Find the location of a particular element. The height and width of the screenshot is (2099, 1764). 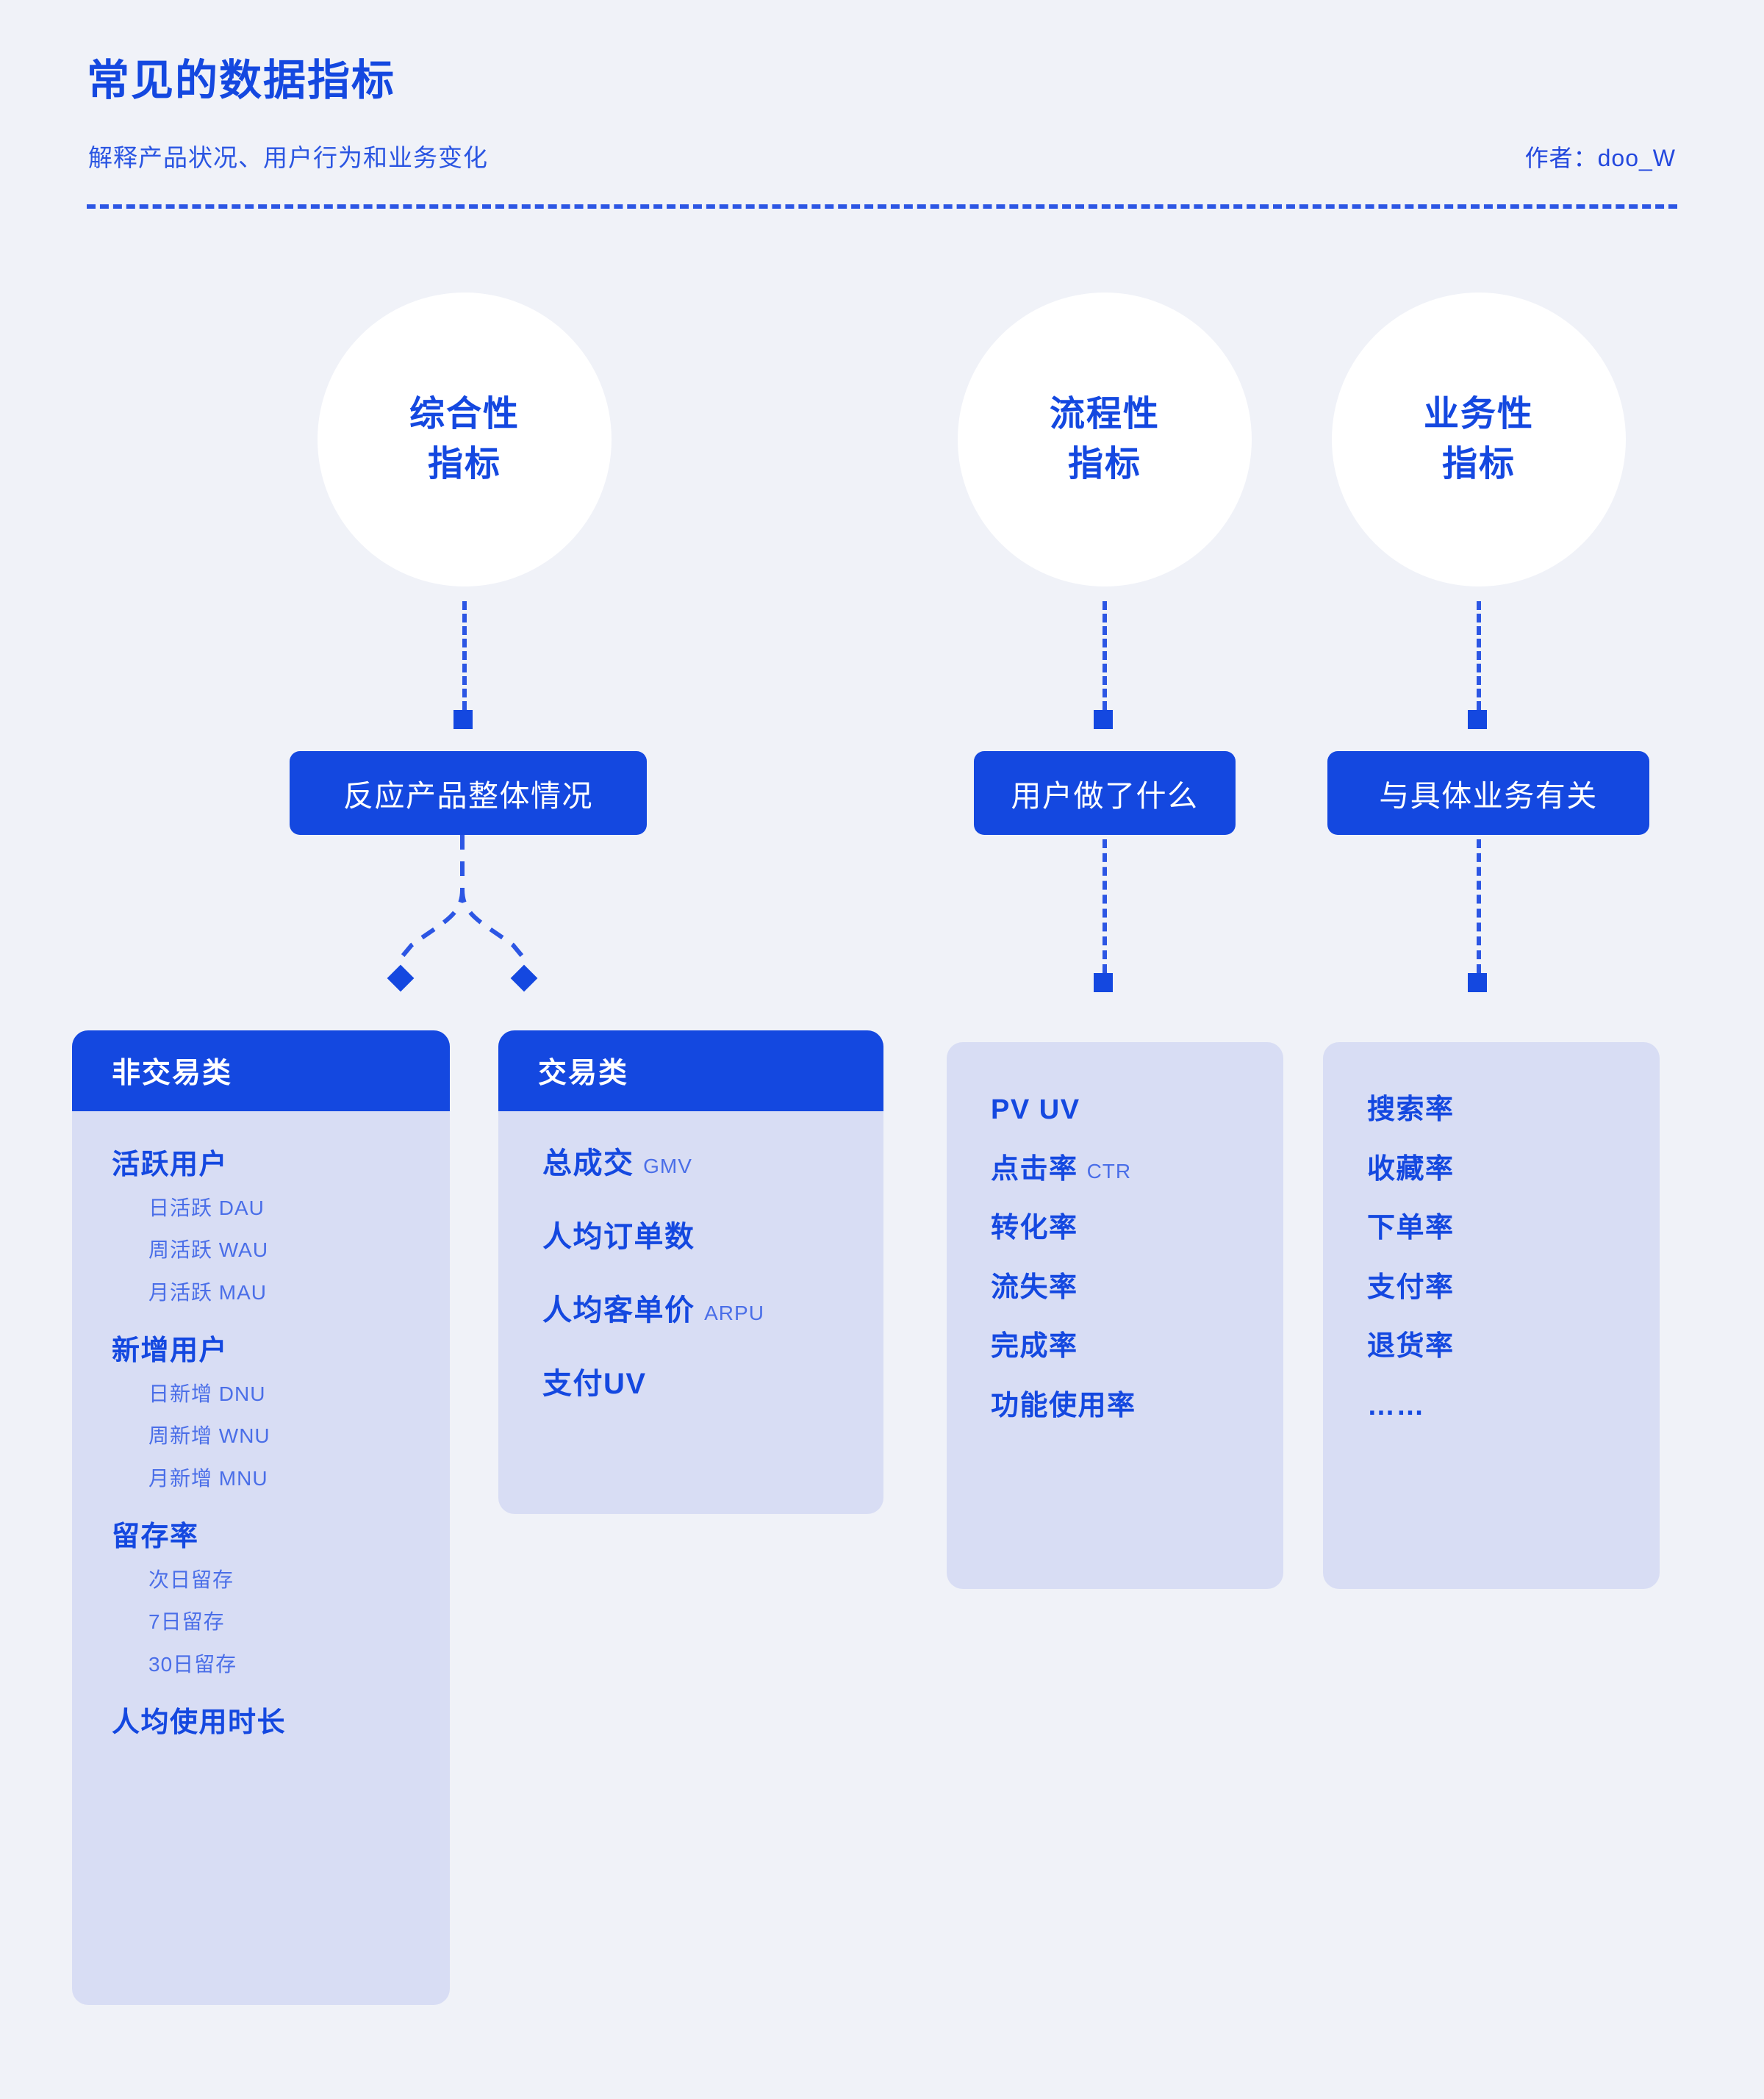

group-item: 周活跃 WAU is located at coordinates (208, 1250).